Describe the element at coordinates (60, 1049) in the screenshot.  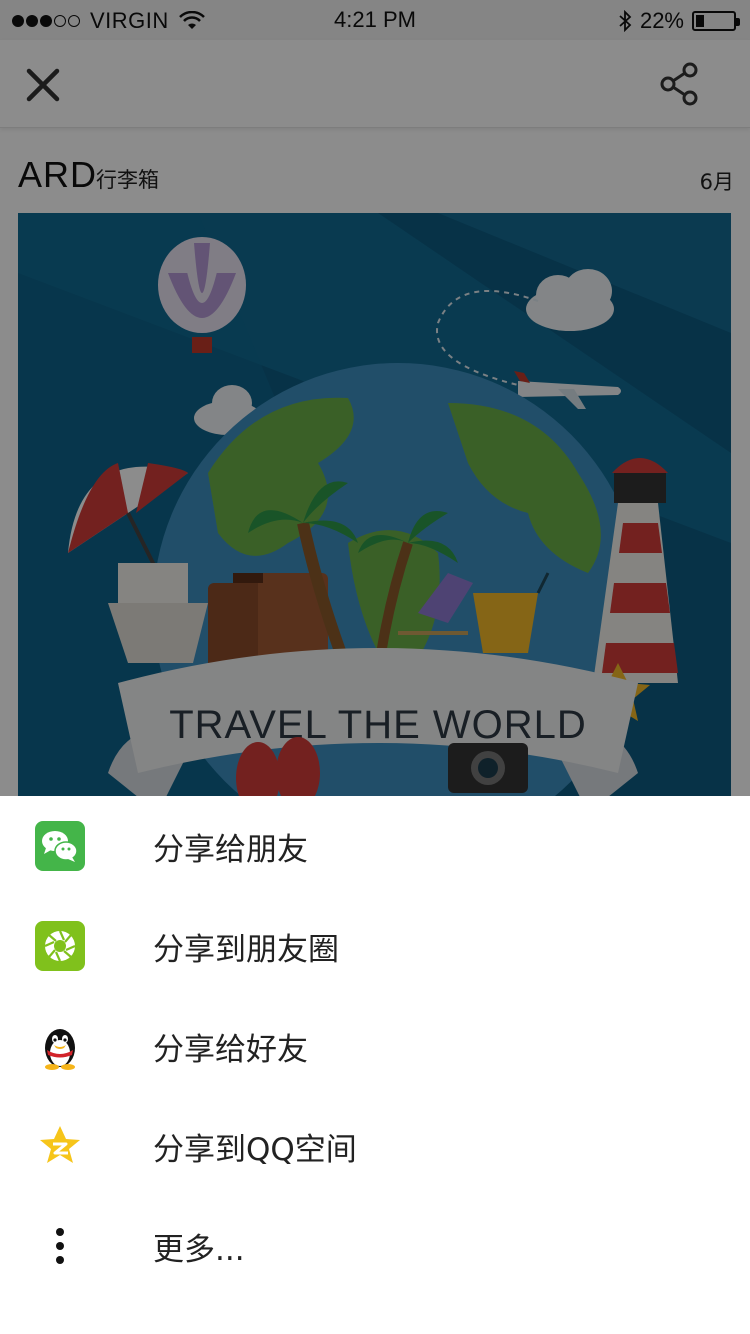
I see `qq-icon` at that location.